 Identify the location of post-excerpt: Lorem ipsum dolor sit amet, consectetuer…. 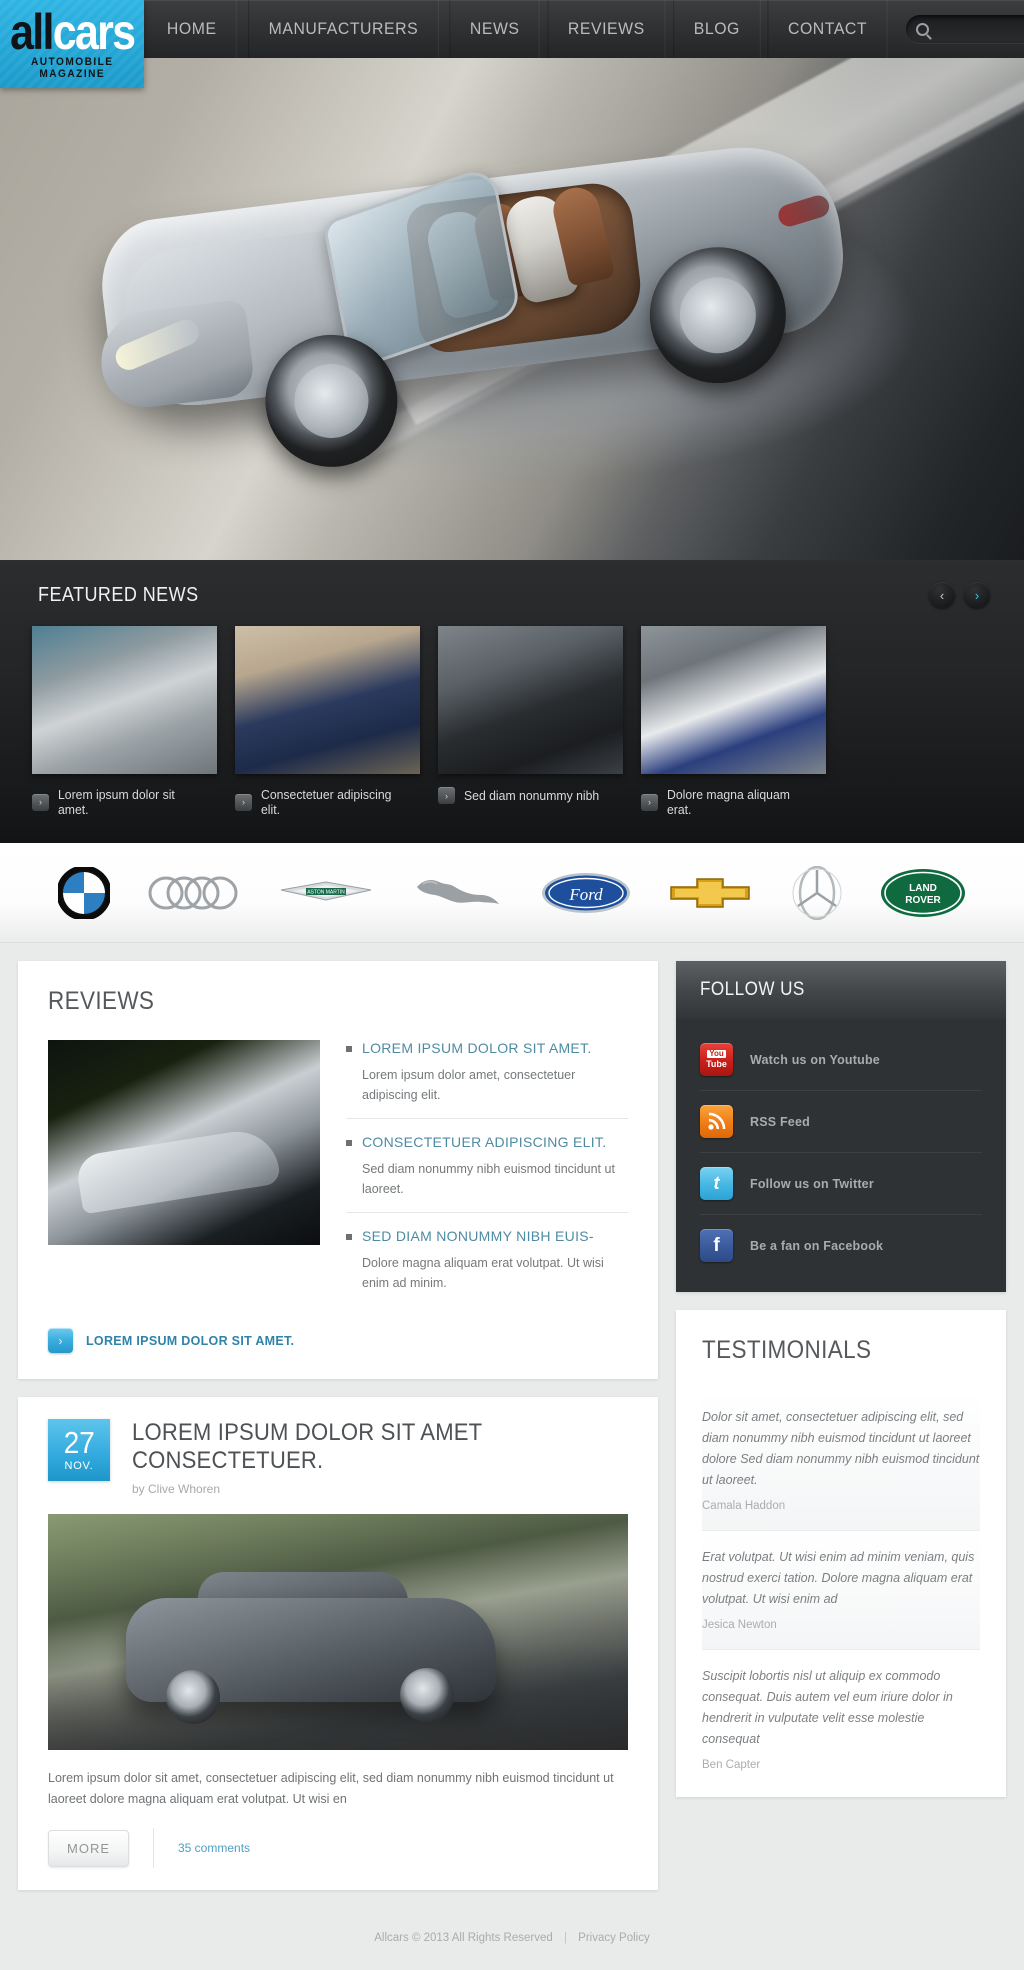
(331, 1788).